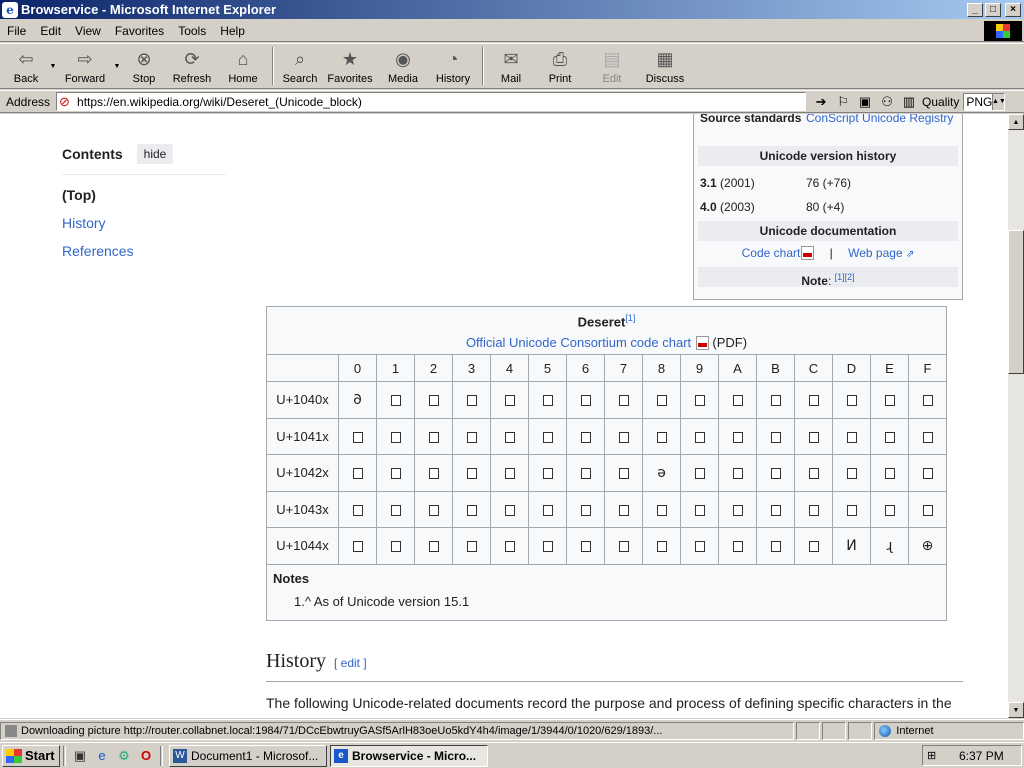  Describe the element at coordinates (927, 546) in the screenshot. I see `codepoint-cell: ⊕` at that location.